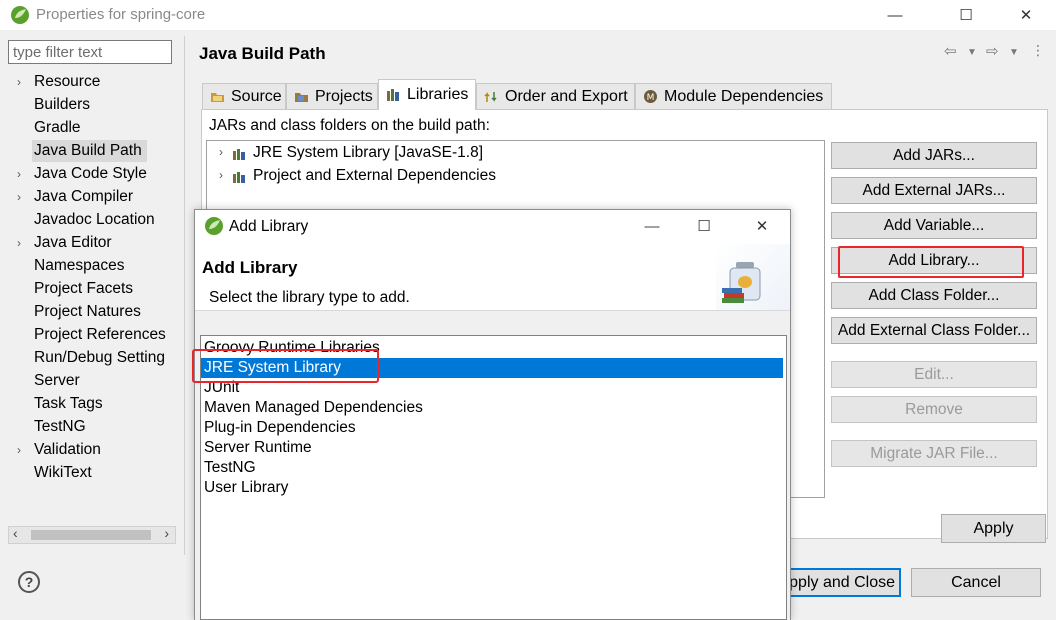  Describe the element at coordinates (269, 226) in the screenshot. I see `dialog-title: Add Library` at that location.